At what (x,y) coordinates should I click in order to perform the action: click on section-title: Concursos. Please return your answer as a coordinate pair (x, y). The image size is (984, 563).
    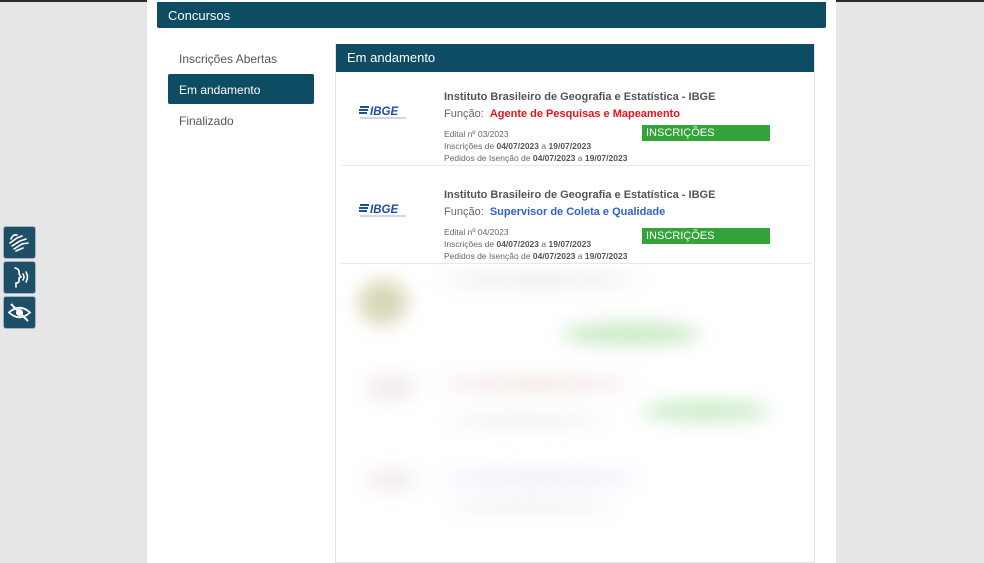
    Looking at the image, I should click on (199, 15).